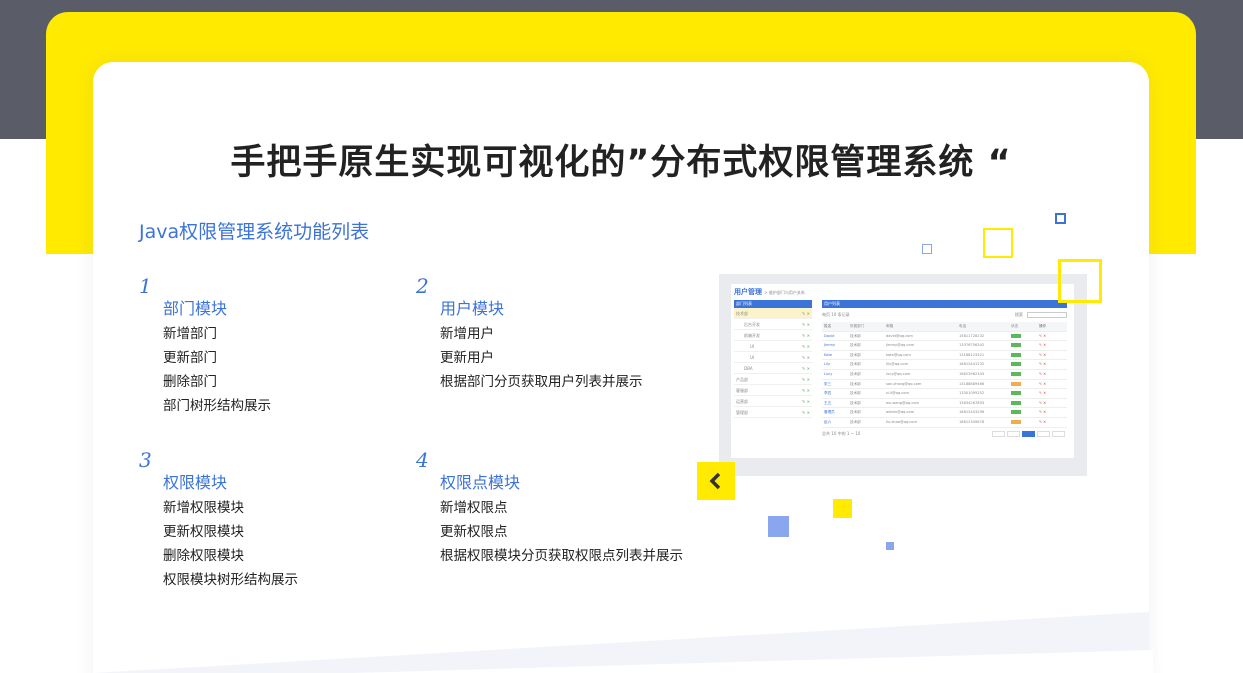 The image size is (1243, 673). Describe the element at coordinates (217, 406) in the screenshot. I see `feature-item: 部门树形结构展示` at that location.